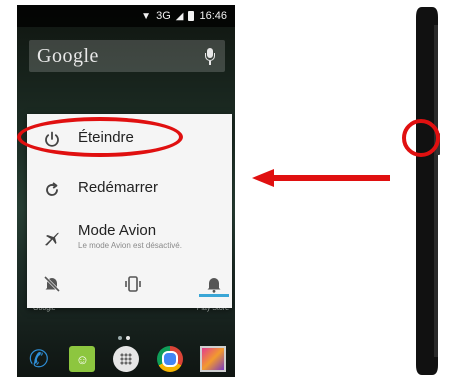 The height and width of the screenshot is (381, 449). Describe the element at coordinates (163, 16) in the screenshot. I see `network-type: 3G` at that location.